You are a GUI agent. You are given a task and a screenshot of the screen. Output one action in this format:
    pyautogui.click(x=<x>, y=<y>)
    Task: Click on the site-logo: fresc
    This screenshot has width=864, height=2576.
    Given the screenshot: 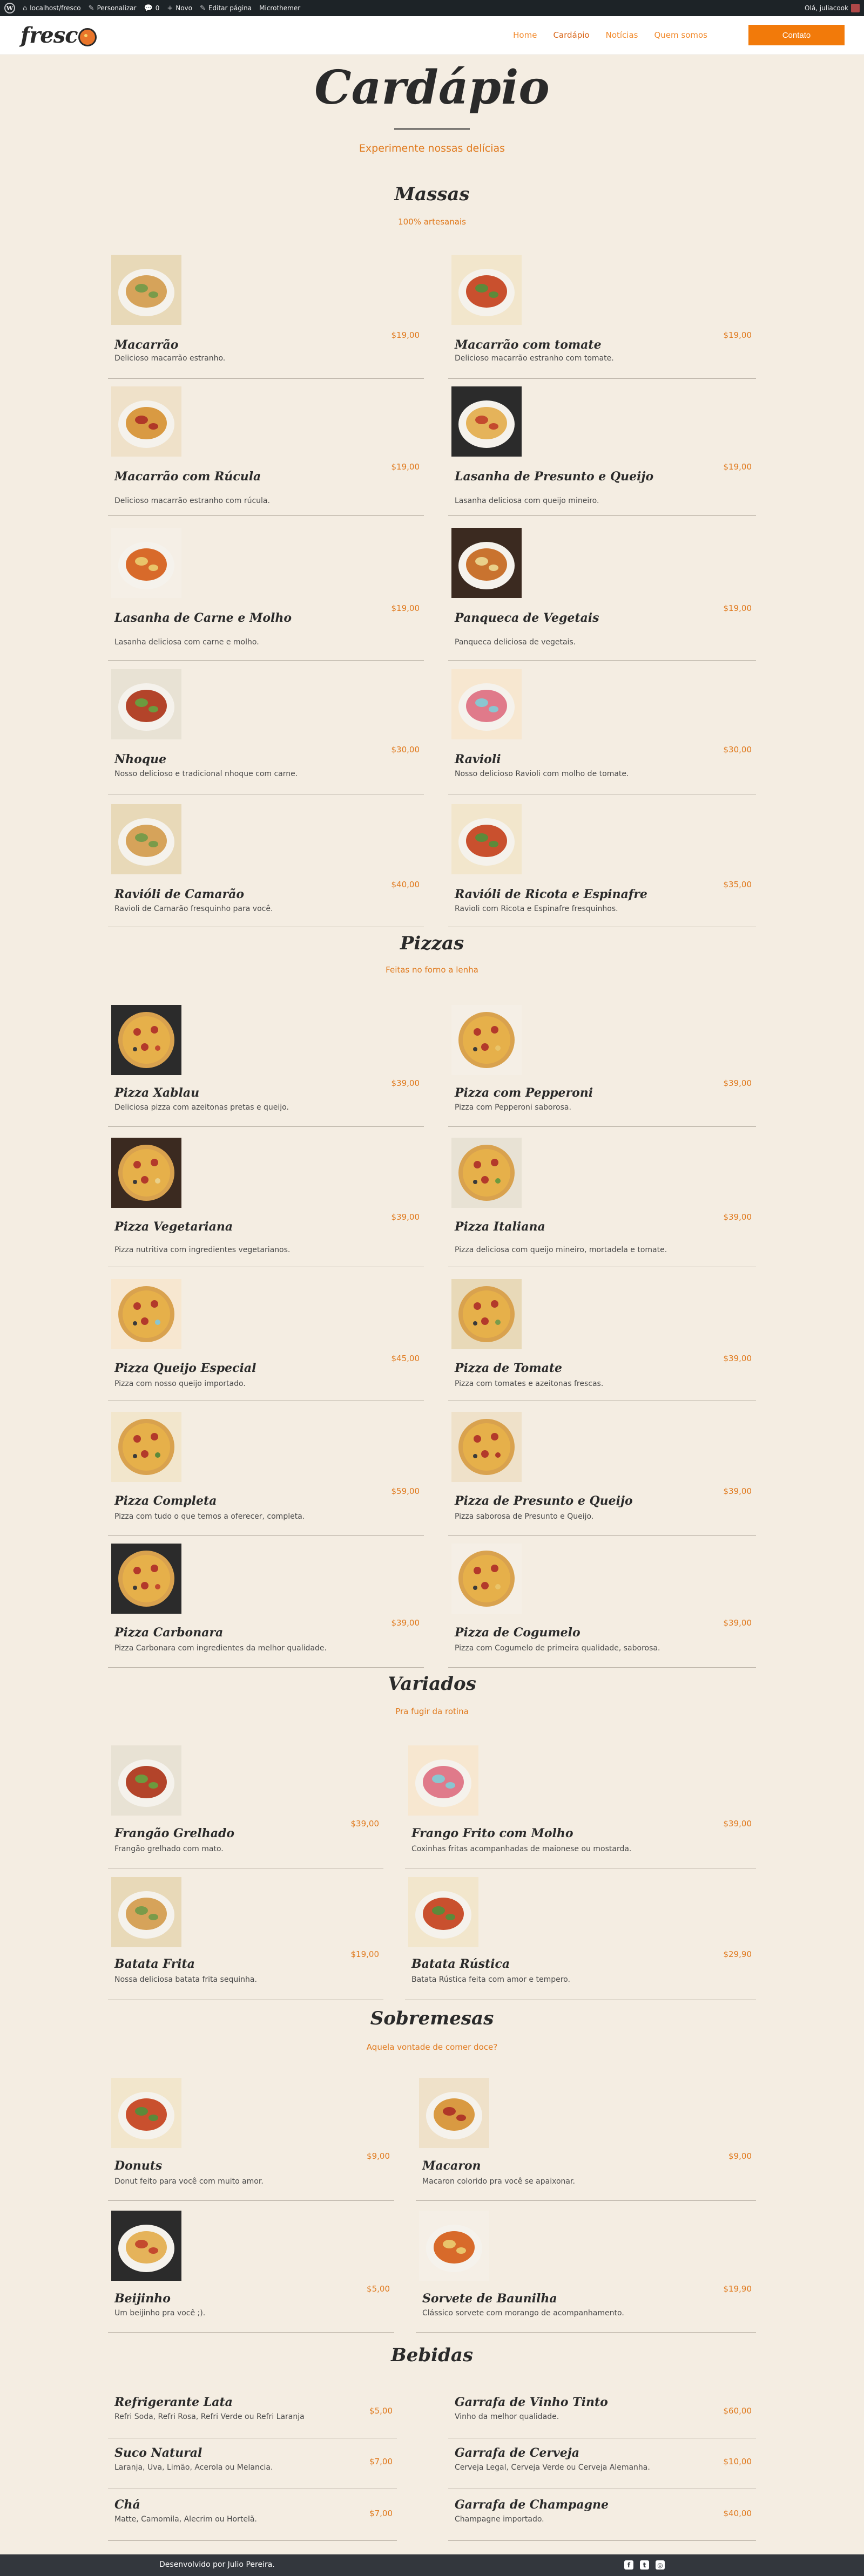 What is the action you would take?
    pyautogui.click(x=59, y=35)
    